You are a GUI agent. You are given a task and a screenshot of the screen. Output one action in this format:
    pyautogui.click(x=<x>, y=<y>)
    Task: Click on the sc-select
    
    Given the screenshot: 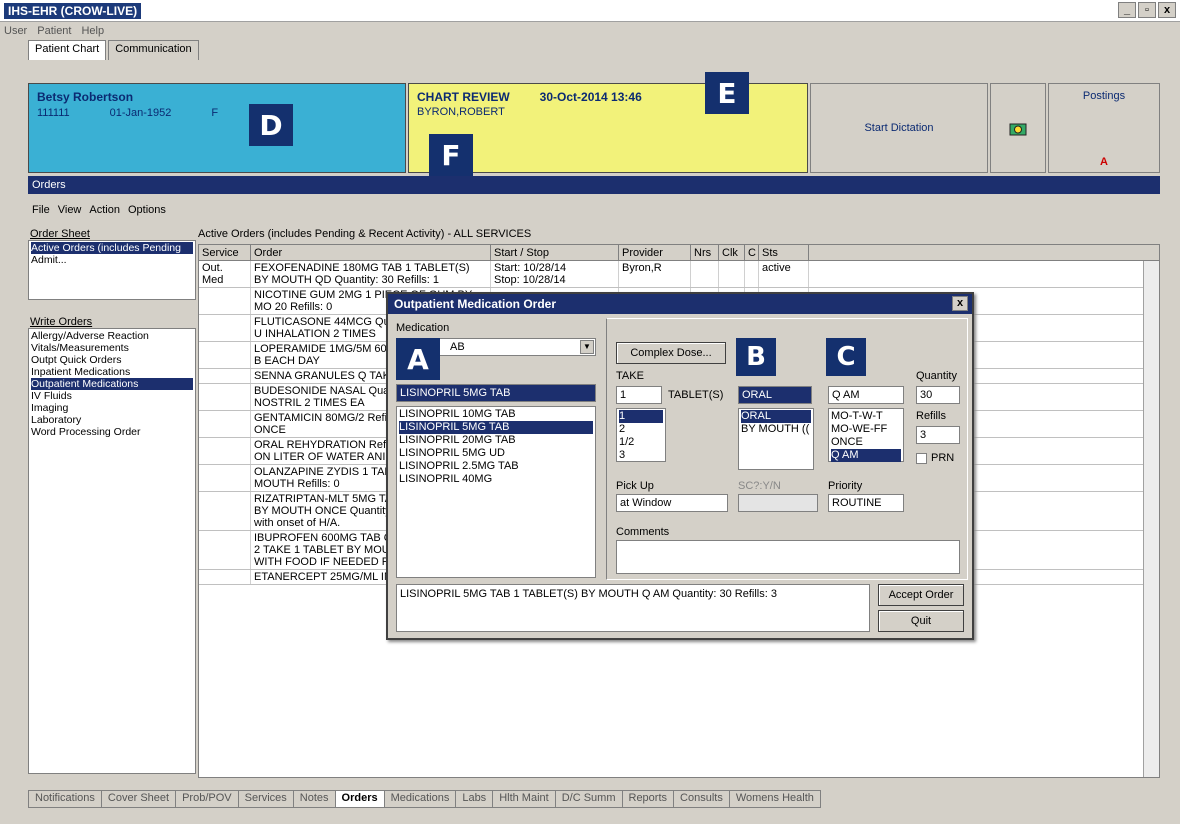 What is the action you would take?
    pyautogui.click(x=778, y=503)
    